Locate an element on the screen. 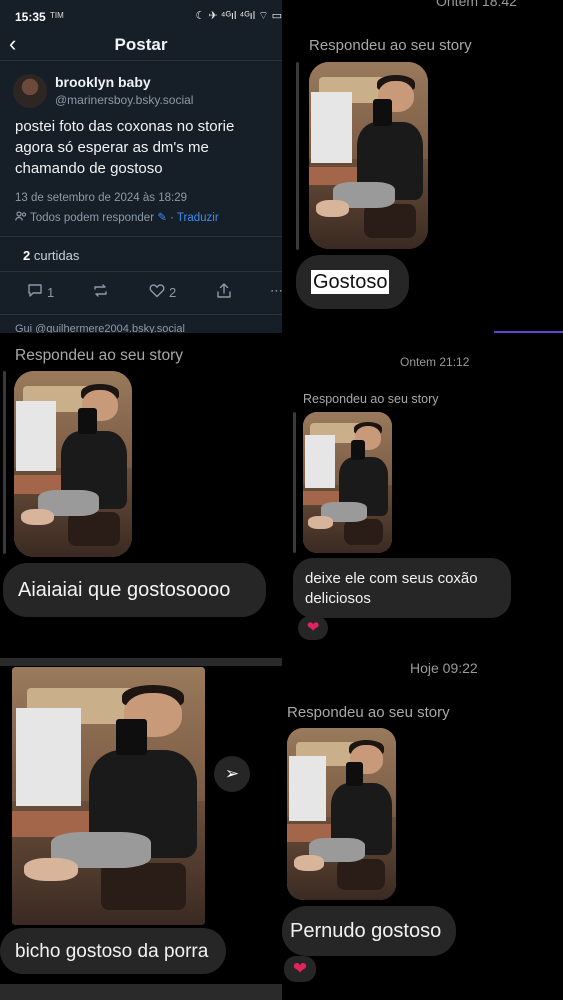 This screenshot has height=1000, width=563. message-bubble: Aiaiaiai que gostosoooo is located at coordinates (134, 590).